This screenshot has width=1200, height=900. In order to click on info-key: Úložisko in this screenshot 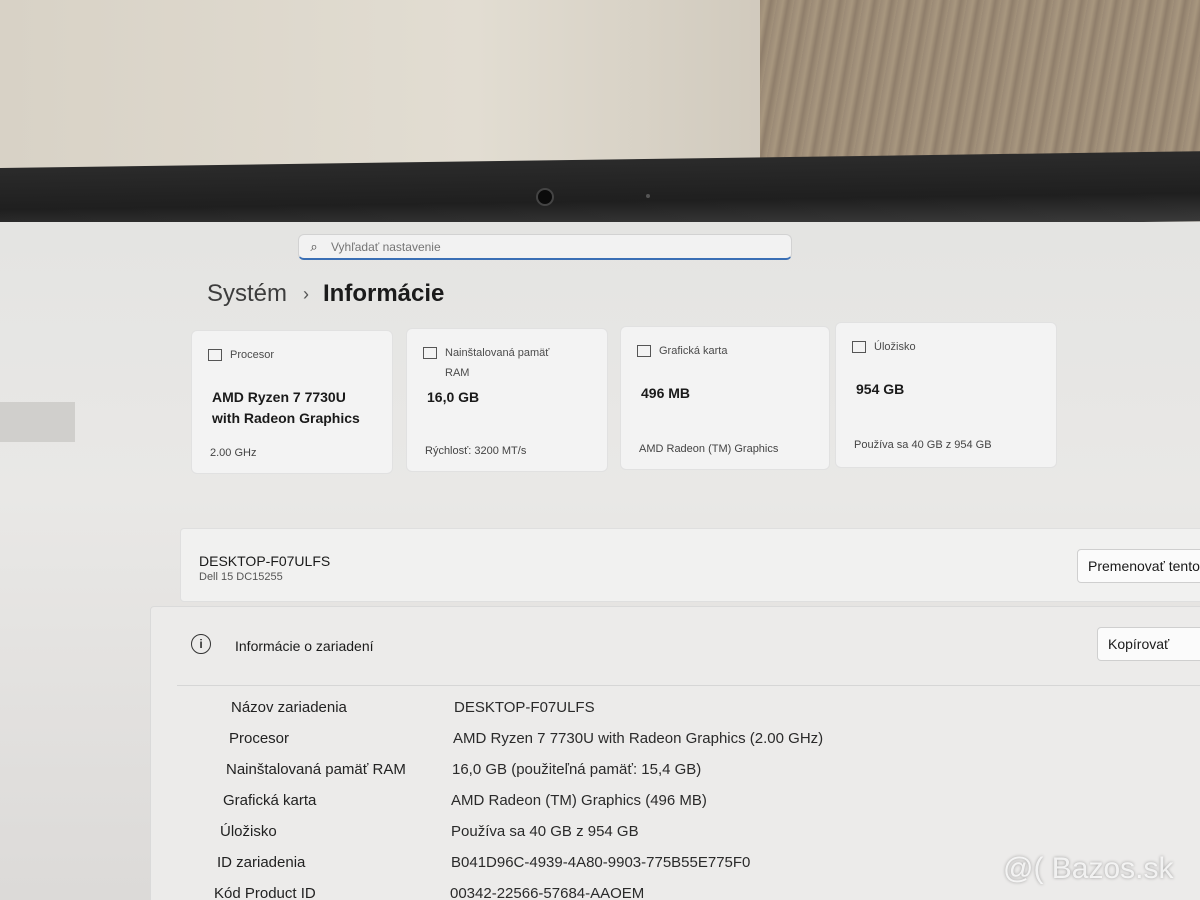, I will do `click(248, 831)`.